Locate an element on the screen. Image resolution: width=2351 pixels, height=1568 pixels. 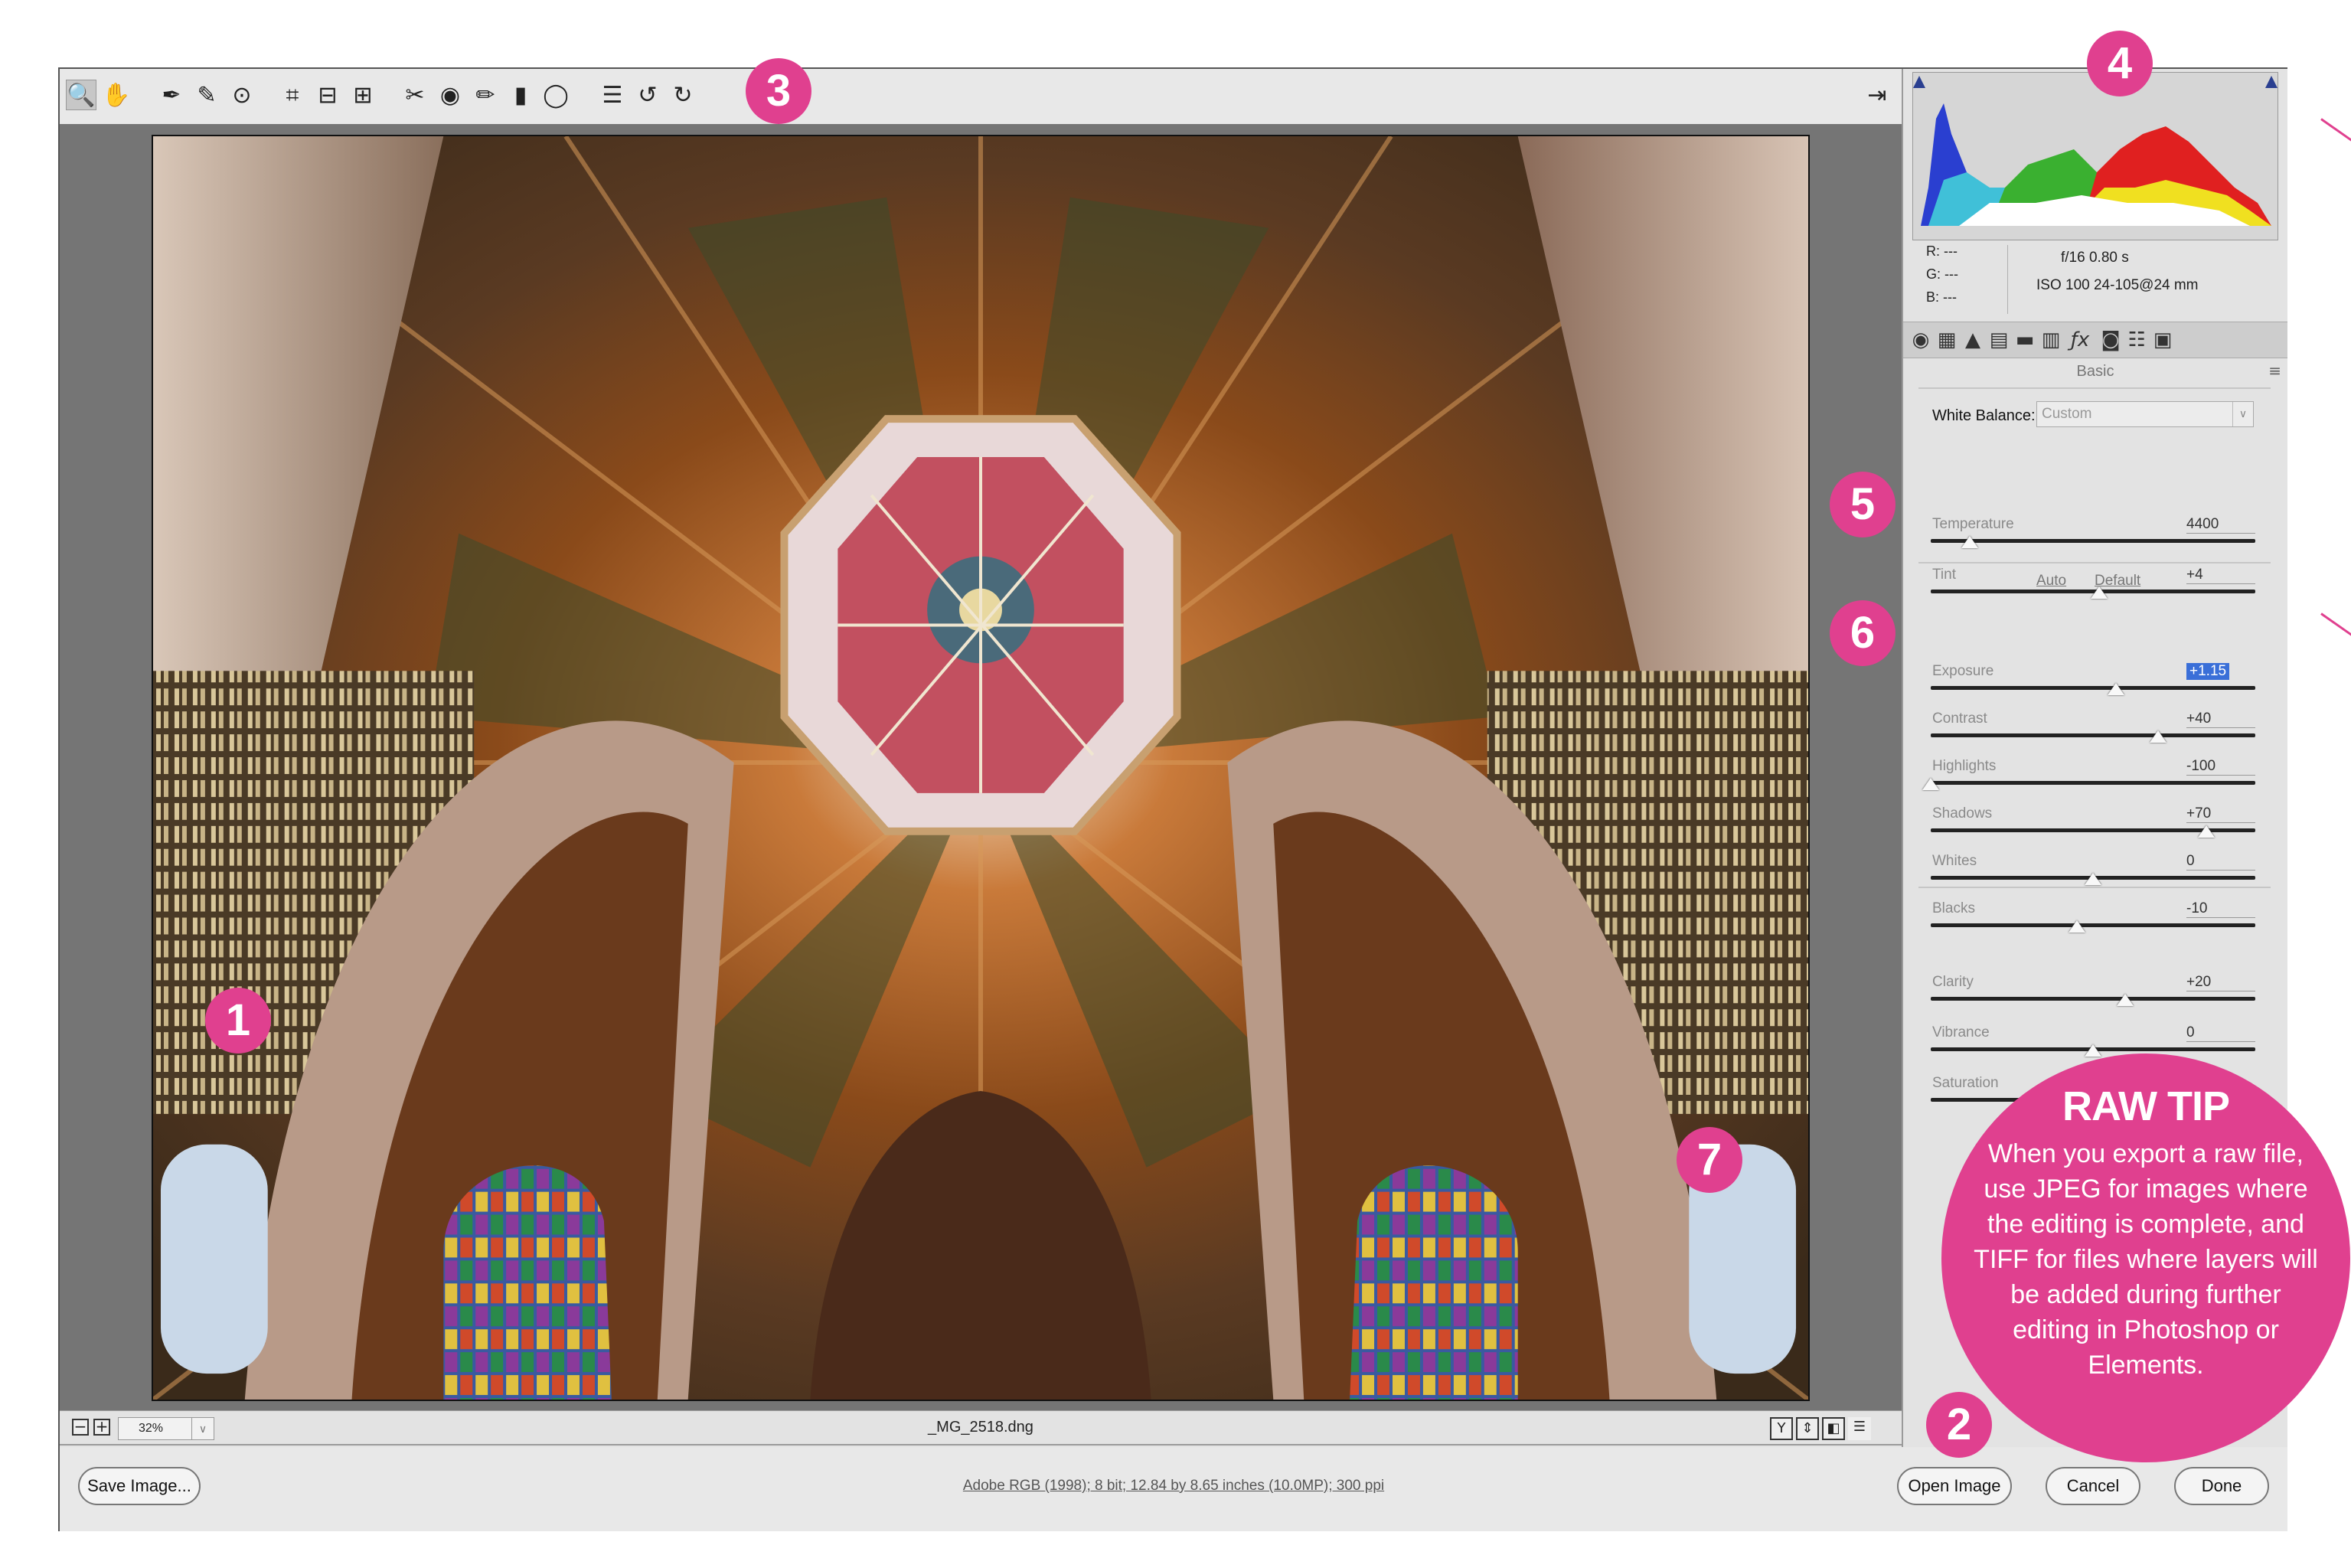
clarity-value: +20 is located at coordinates (2220, 982).